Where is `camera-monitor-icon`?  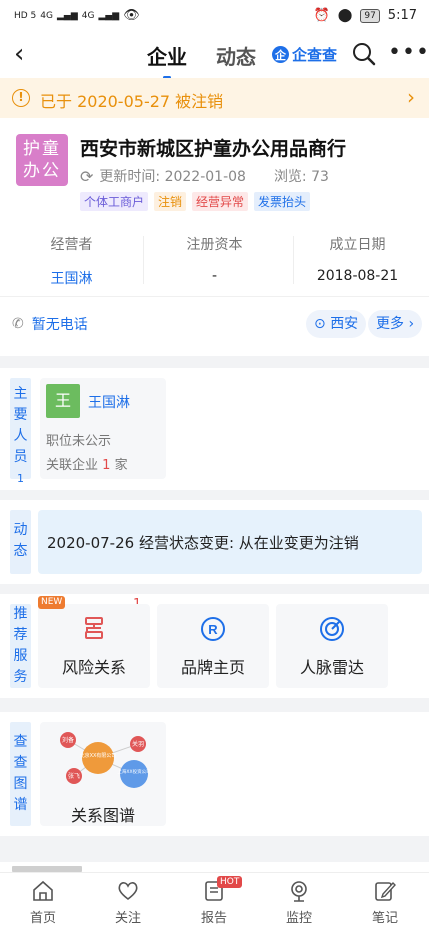
camera-monitor-icon is located at coordinates (299, 891).